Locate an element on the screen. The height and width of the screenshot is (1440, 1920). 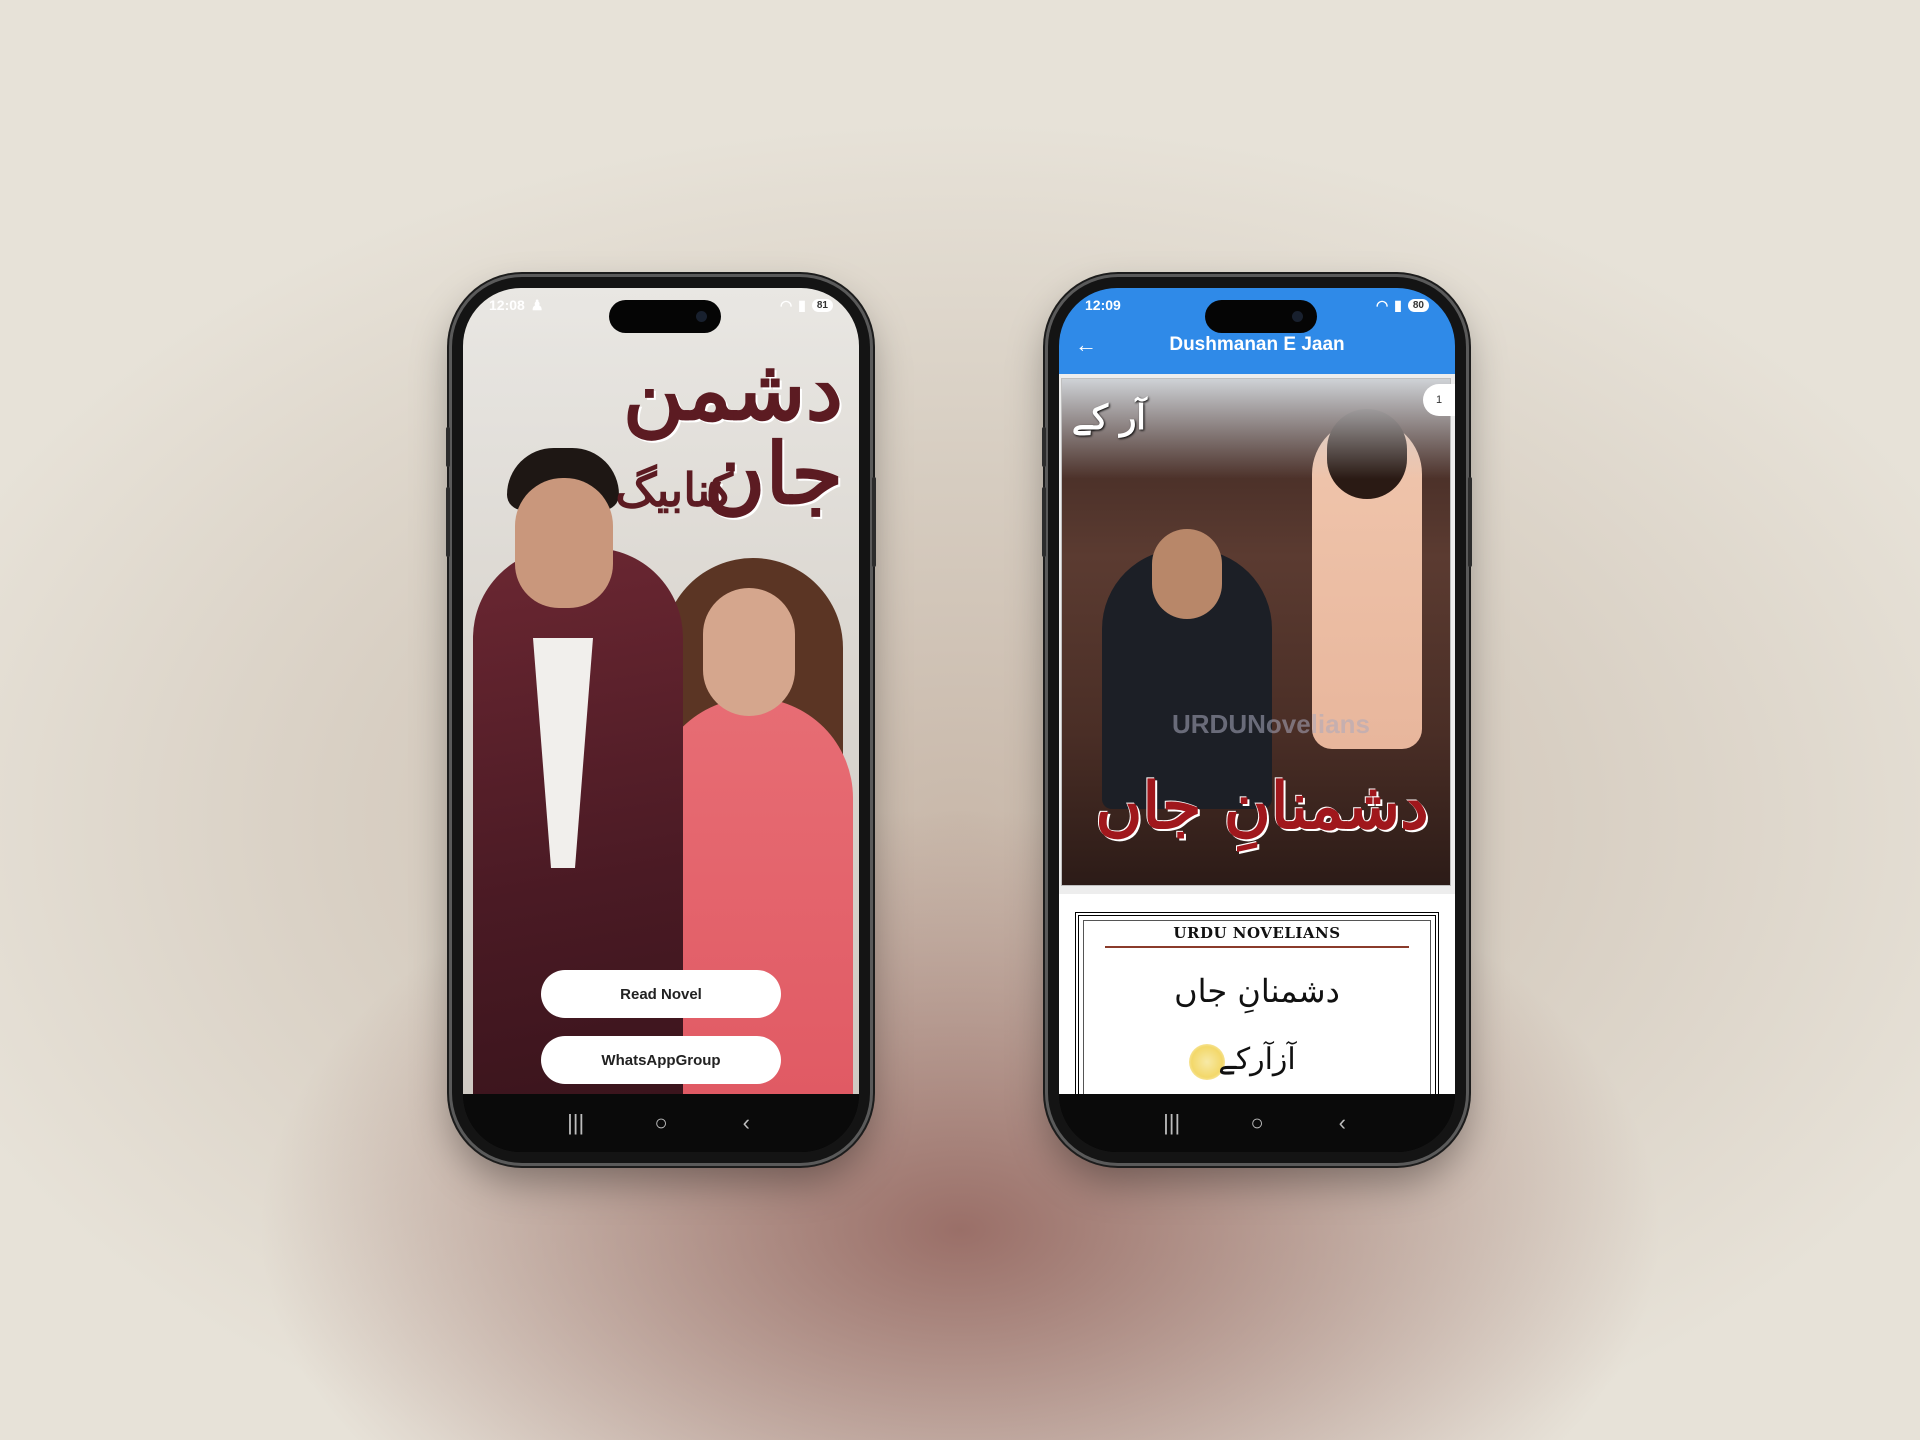
battery-indicator: 80 is located at coordinates (1418, 305).